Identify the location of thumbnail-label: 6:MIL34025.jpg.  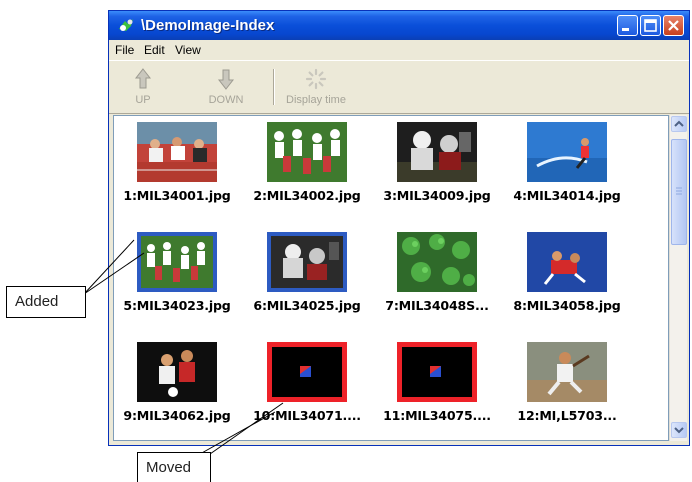
(307, 305).